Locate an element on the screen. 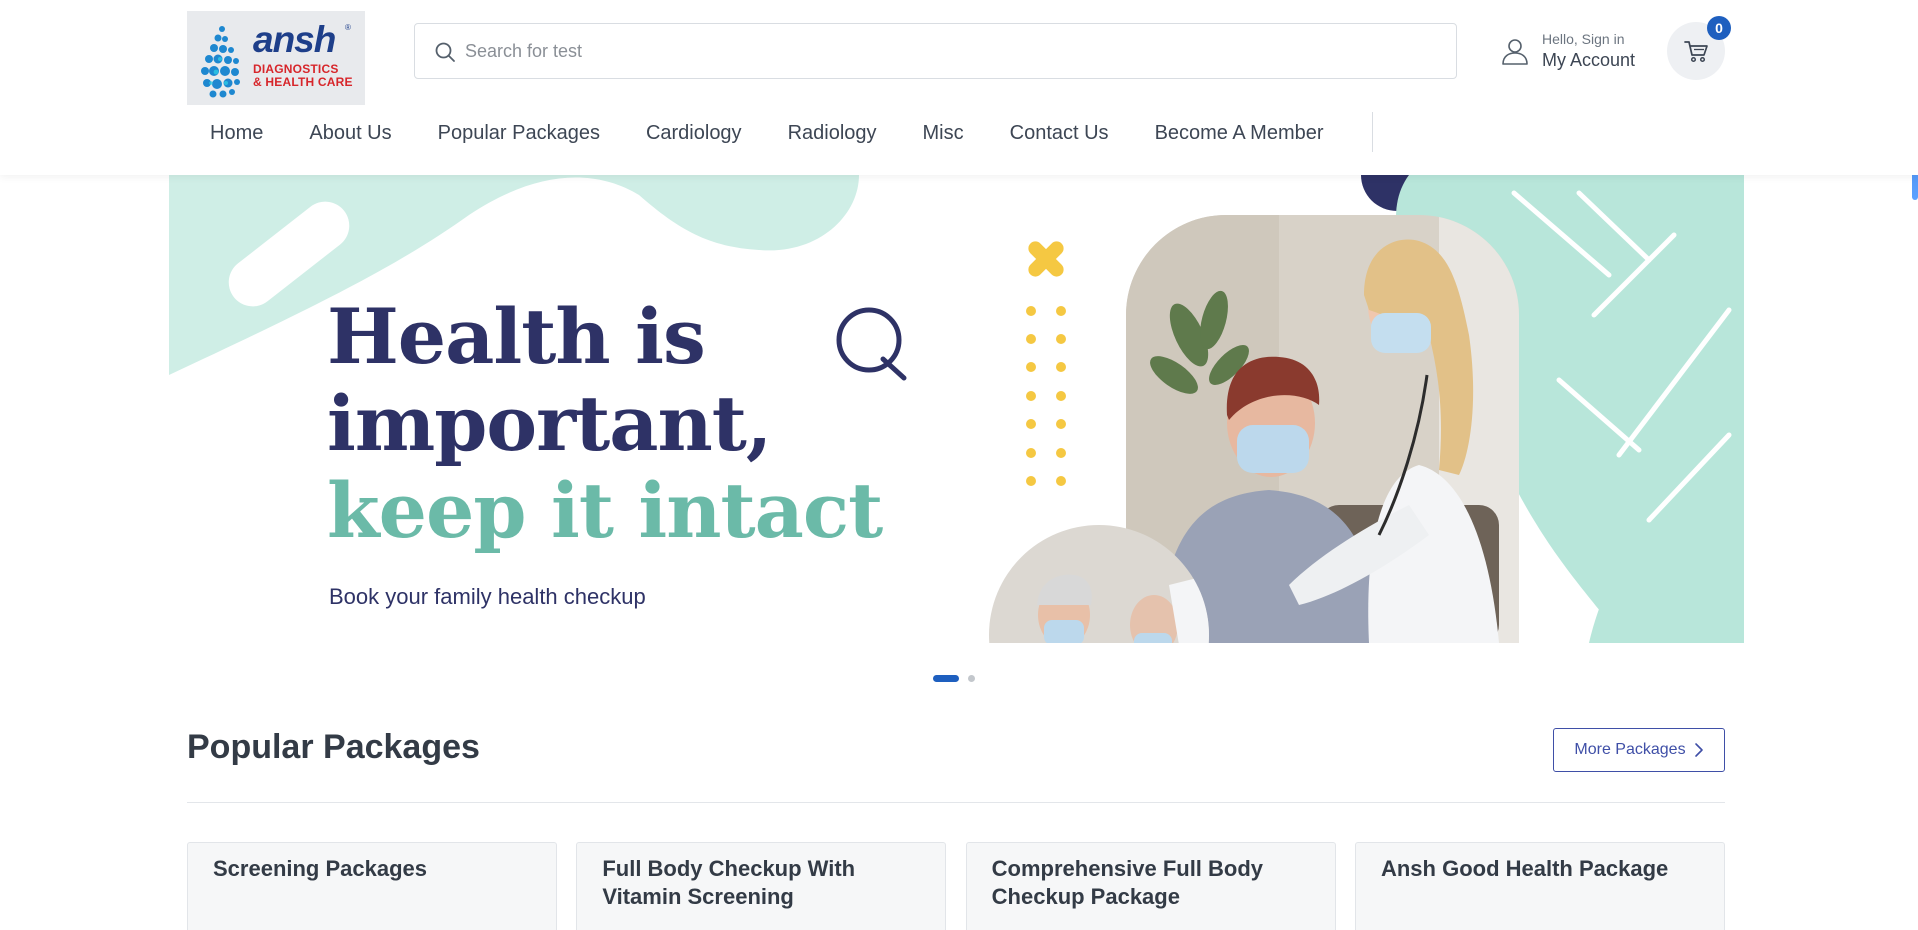 This screenshot has width=1918, height=930. hero-heading-line2: important, is located at coordinates (549, 423).